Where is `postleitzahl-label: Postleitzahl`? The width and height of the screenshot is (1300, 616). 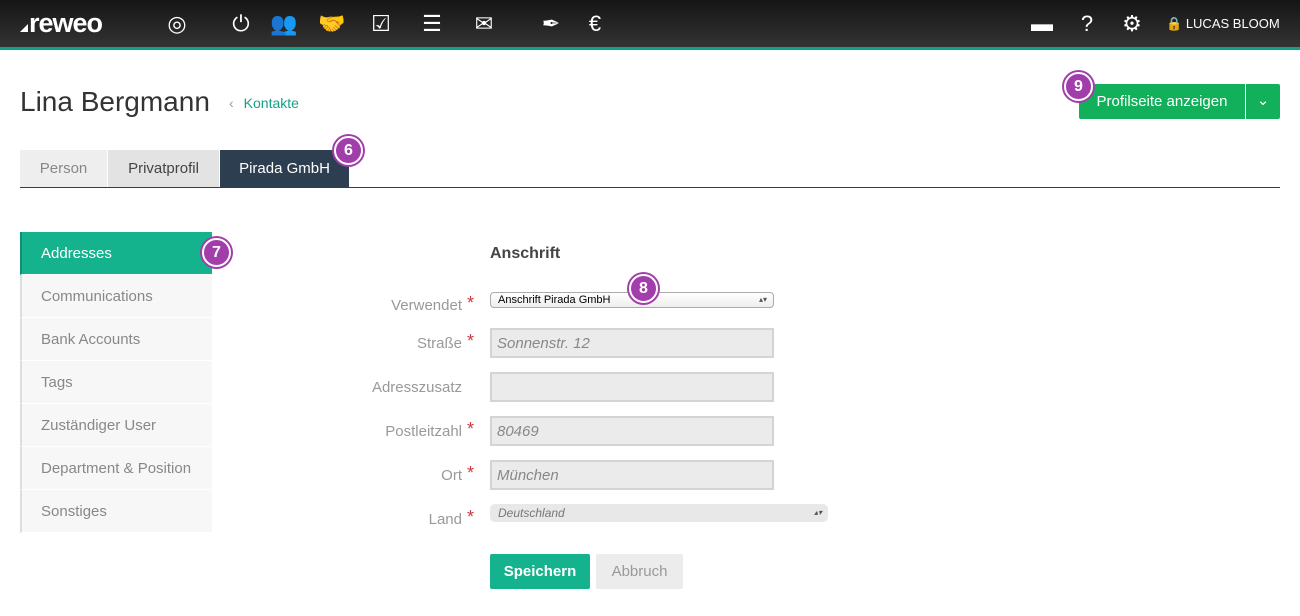 postleitzahl-label: Postleitzahl is located at coordinates (423, 431).